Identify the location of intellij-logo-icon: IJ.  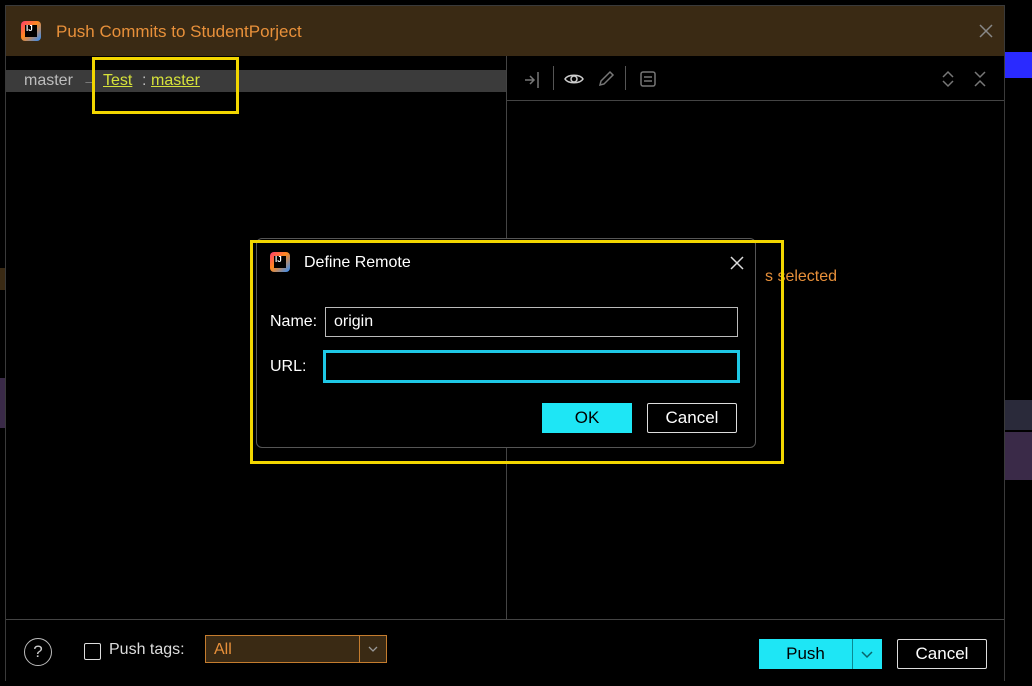
(31, 31).